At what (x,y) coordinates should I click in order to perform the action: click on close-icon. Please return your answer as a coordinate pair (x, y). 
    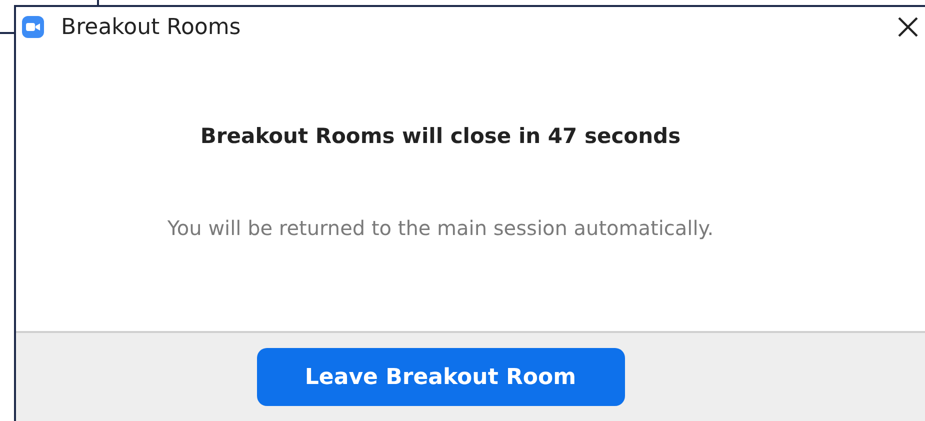
    Looking at the image, I should click on (908, 27).